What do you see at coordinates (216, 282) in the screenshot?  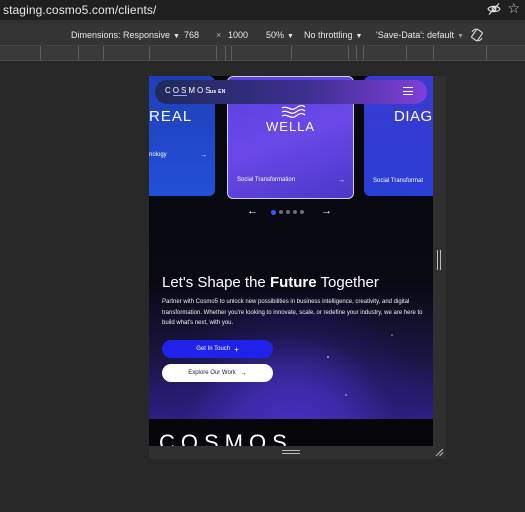 I see `headline-start: Let's Shape the` at bounding box center [216, 282].